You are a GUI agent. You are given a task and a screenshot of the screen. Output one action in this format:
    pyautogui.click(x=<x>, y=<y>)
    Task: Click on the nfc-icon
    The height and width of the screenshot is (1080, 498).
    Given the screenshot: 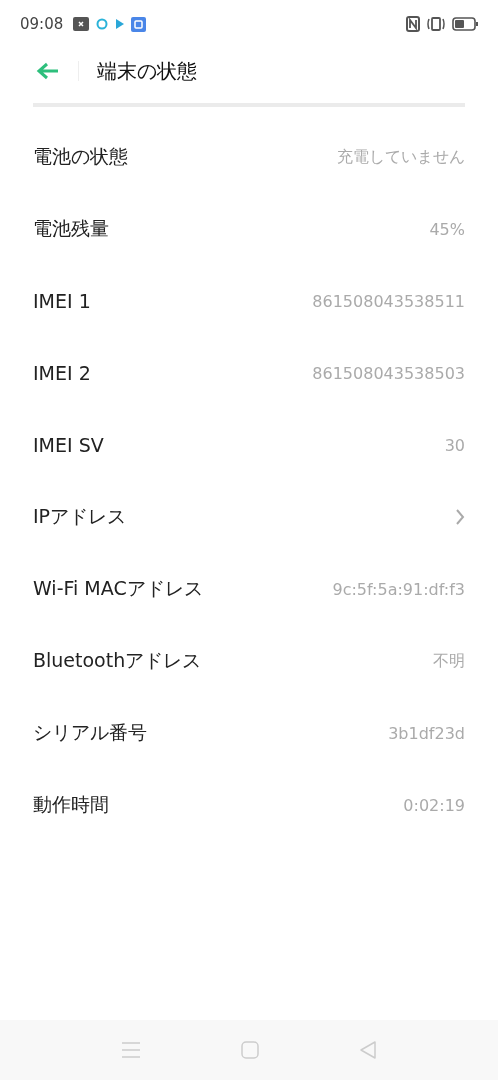 What is the action you would take?
    pyautogui.click(x=413, y=24)
    